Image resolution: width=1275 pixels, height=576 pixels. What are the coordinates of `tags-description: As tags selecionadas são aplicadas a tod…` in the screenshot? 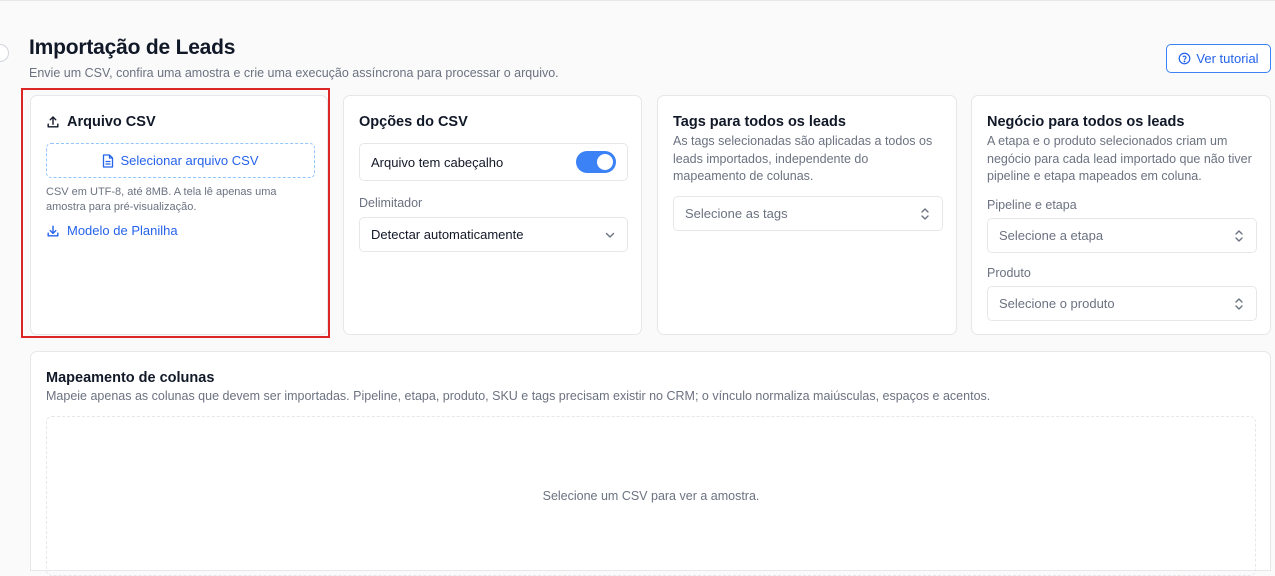 It's located at (803, 158).